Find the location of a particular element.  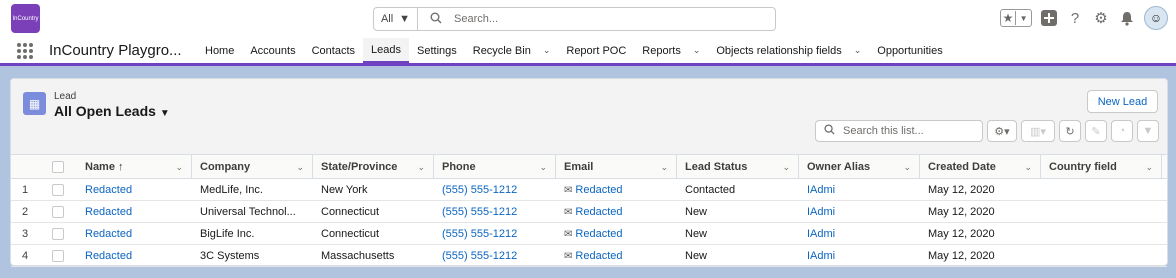

chevron-down-icon: ▼ is located at coordinates (1023, 18).